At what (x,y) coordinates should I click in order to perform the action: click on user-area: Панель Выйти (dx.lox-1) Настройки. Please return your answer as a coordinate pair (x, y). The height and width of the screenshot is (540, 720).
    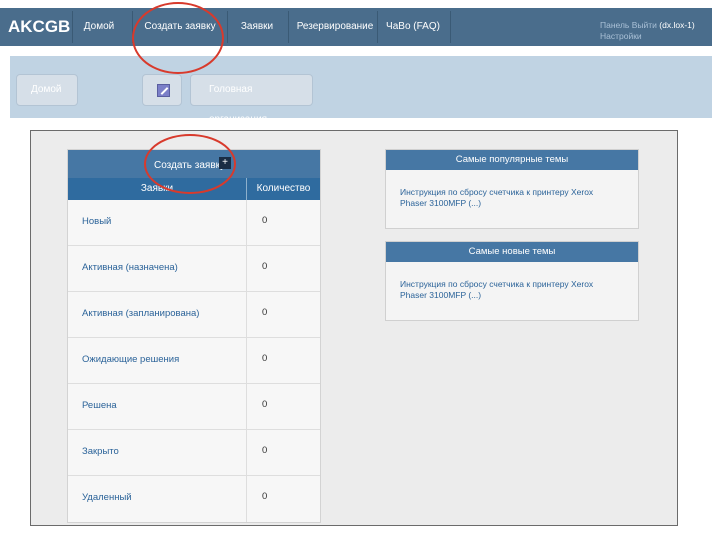
    Looking at the image, I should click on (647, 31).